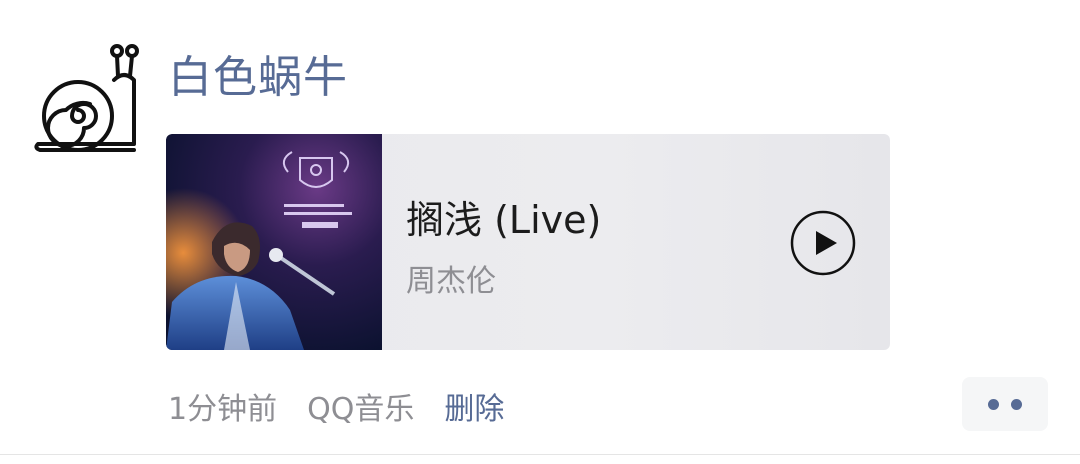  What do you see at coordinates (504, 220) in the screenshot?
I see `song-title: 搁浅 (Live)` at bounding box center [504, 220].